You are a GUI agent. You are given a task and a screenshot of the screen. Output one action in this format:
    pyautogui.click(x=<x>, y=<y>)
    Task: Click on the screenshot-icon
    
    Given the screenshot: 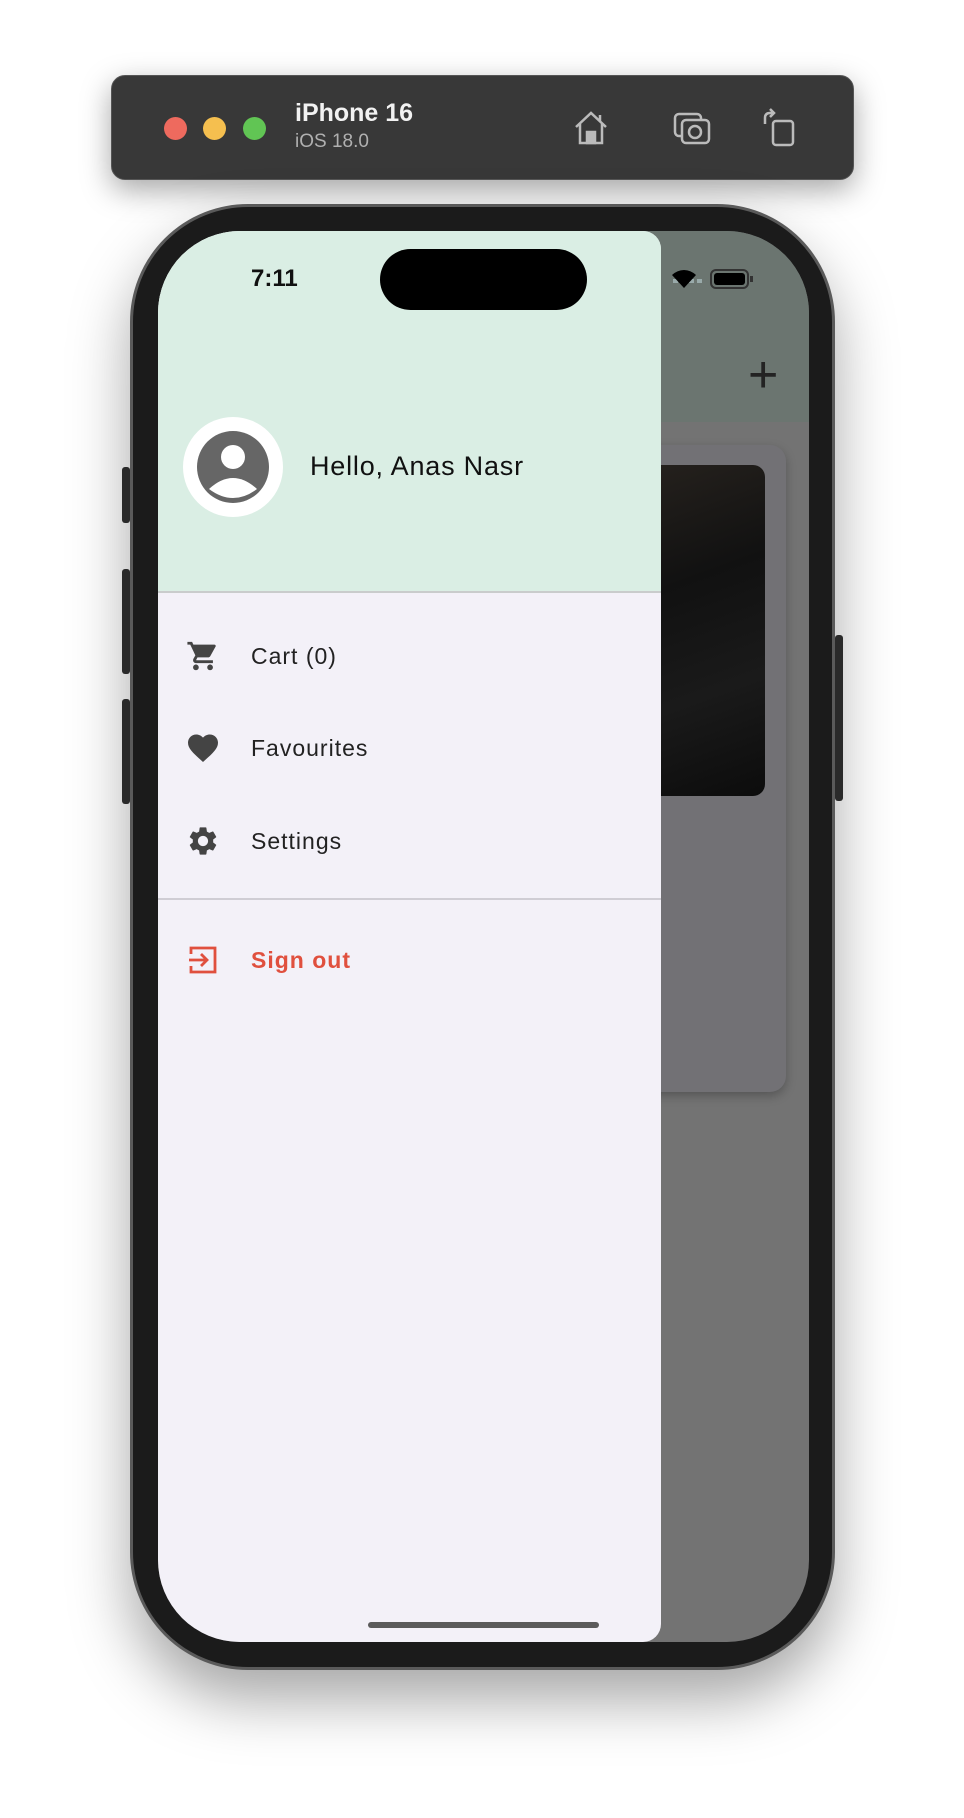 What is the action you would take?
    pyautogui.click(x=692, y=128)
    